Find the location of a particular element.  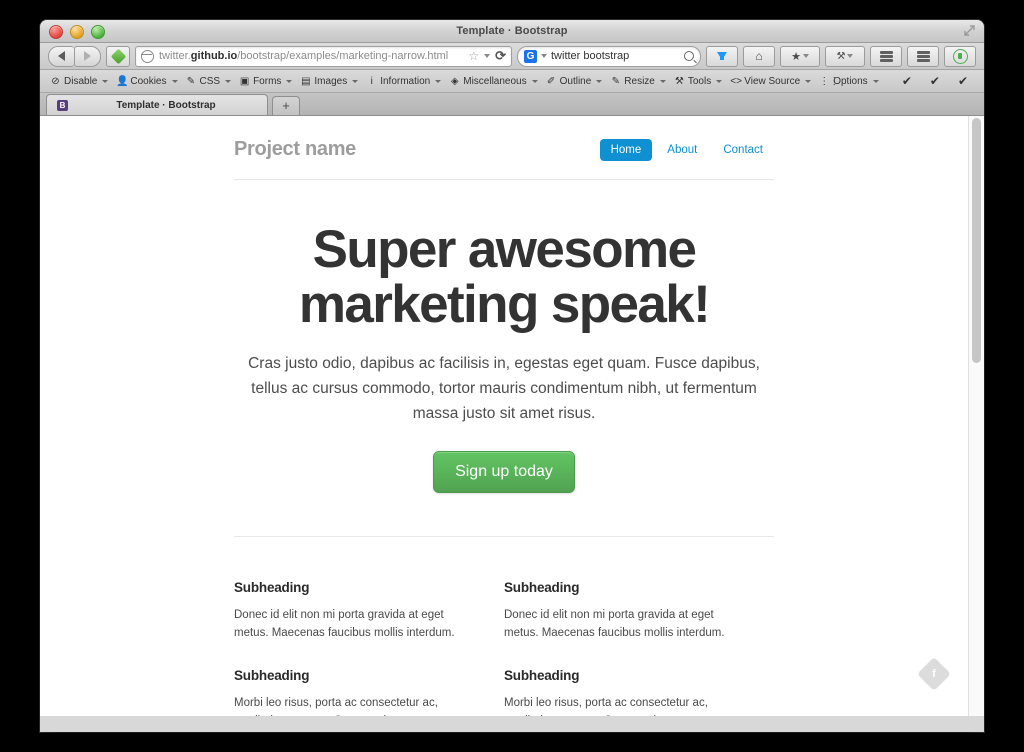

devtool-miscellaneous: ◈ Miscellaneous is located at coordinates (493, 81).